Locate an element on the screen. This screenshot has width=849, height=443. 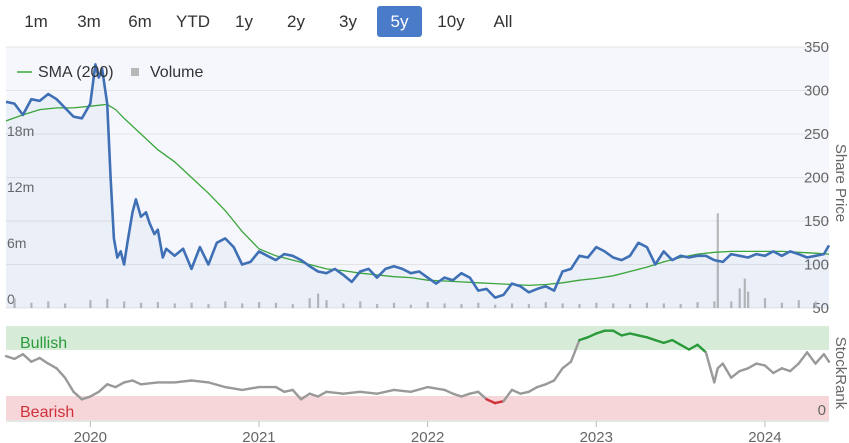
price-tick-label: 150 is located at coordinates (816, 221).